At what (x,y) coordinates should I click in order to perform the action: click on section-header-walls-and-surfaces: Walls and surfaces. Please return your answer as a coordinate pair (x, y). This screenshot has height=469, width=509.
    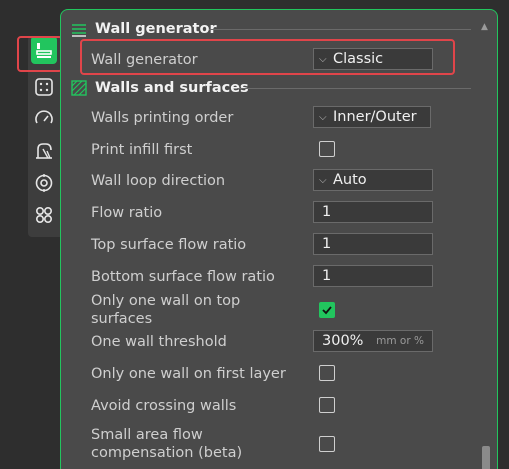
    Looking at the image, I should click on (160, 88).